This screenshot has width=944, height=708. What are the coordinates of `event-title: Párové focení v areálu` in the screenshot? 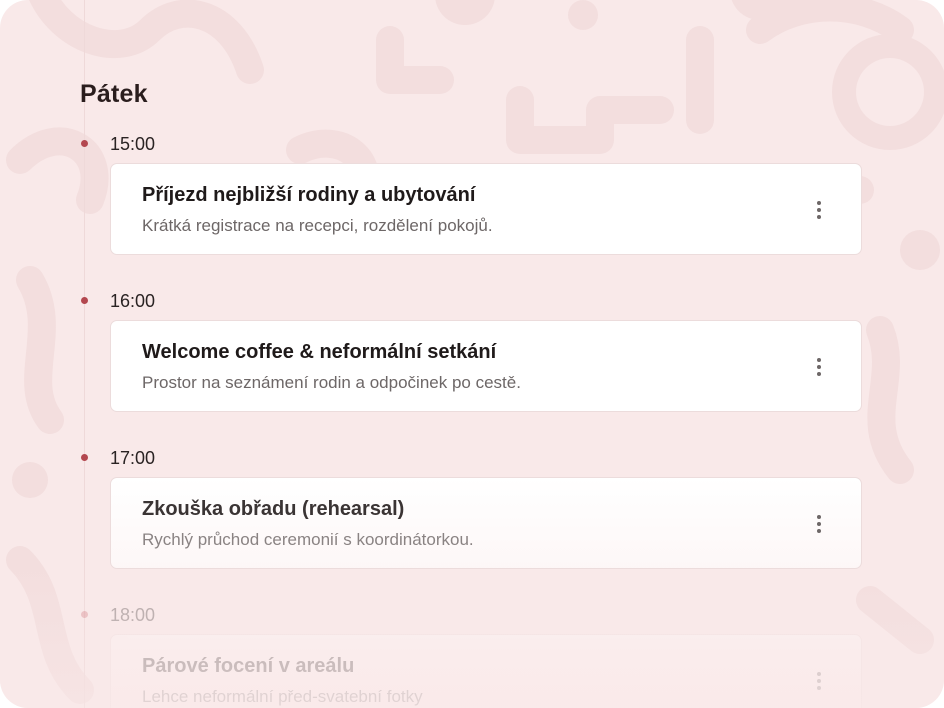 It's located at (248, 666).